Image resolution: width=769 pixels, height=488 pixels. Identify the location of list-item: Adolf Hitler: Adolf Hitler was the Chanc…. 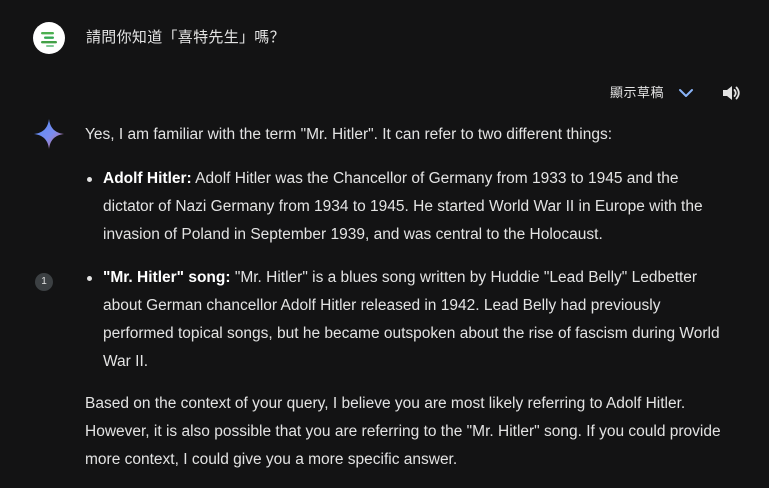
(405, 207).